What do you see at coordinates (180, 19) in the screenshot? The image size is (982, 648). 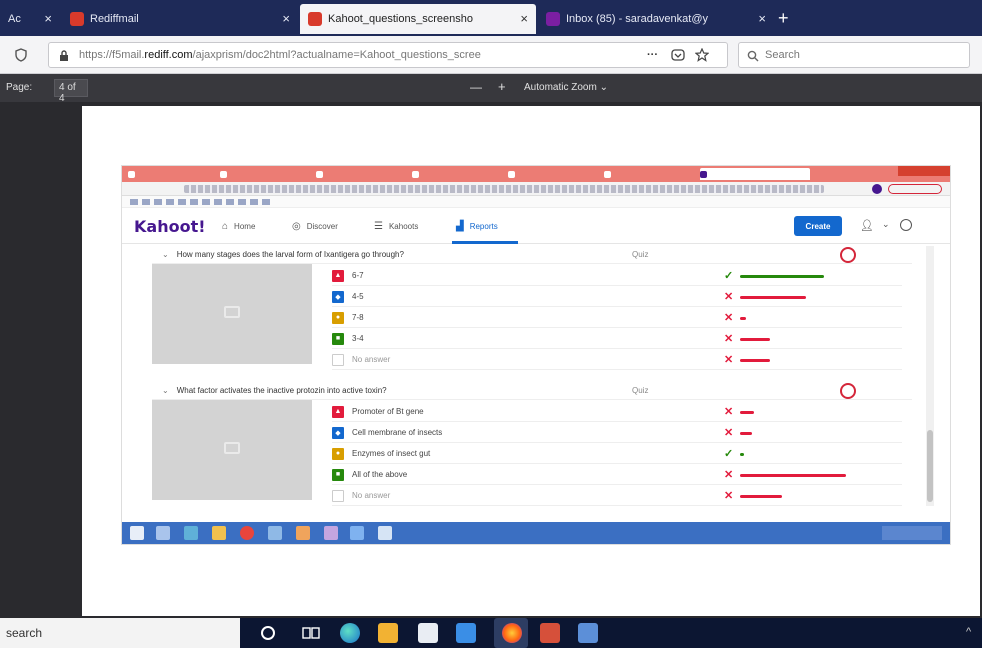 I see `browser-tab: Rediffmail ×` at bounding box center [180, 19].